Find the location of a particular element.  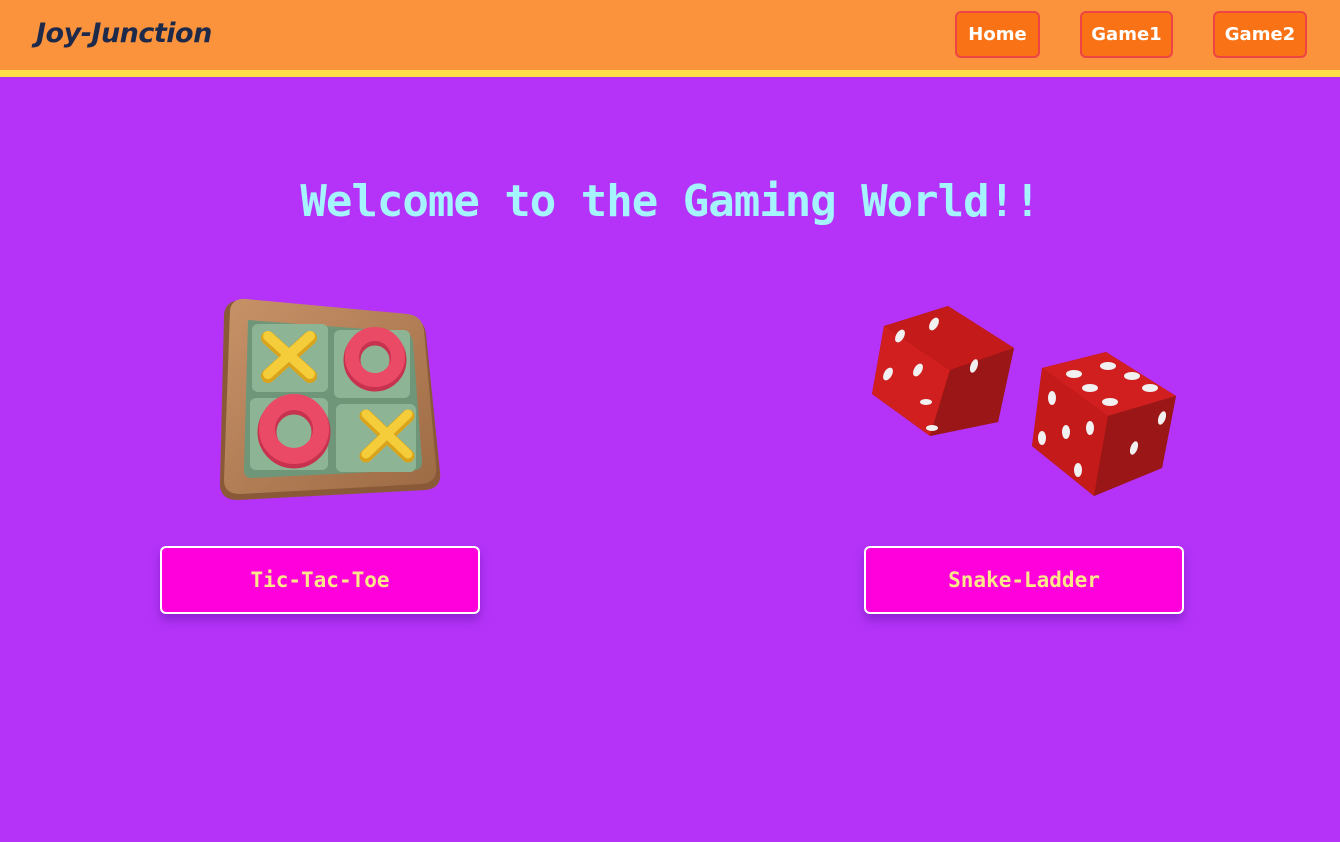

nav-game2-button: Game2 is located at coordinates (1260, 34).